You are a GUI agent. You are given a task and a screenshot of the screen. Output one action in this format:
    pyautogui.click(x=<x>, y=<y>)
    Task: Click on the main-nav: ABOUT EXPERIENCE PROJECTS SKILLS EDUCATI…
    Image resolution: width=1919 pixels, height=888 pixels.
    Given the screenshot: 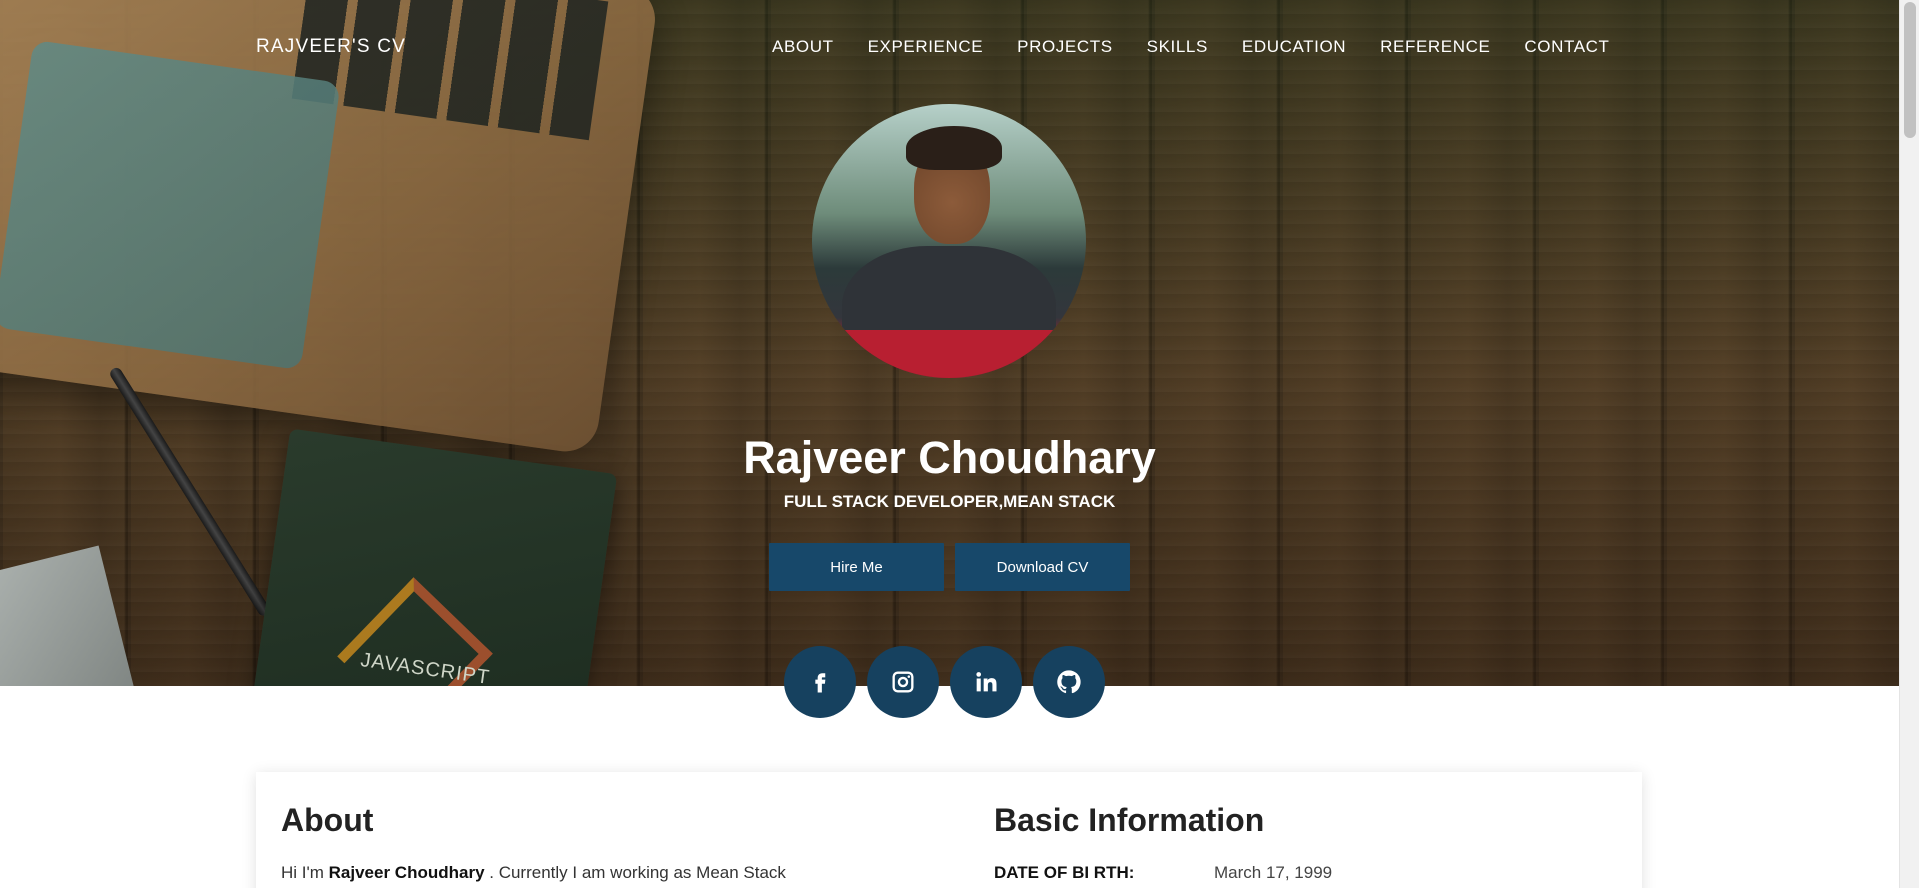 What is the action you would take?
    pyautogui.click(x=1191, y=47)
    